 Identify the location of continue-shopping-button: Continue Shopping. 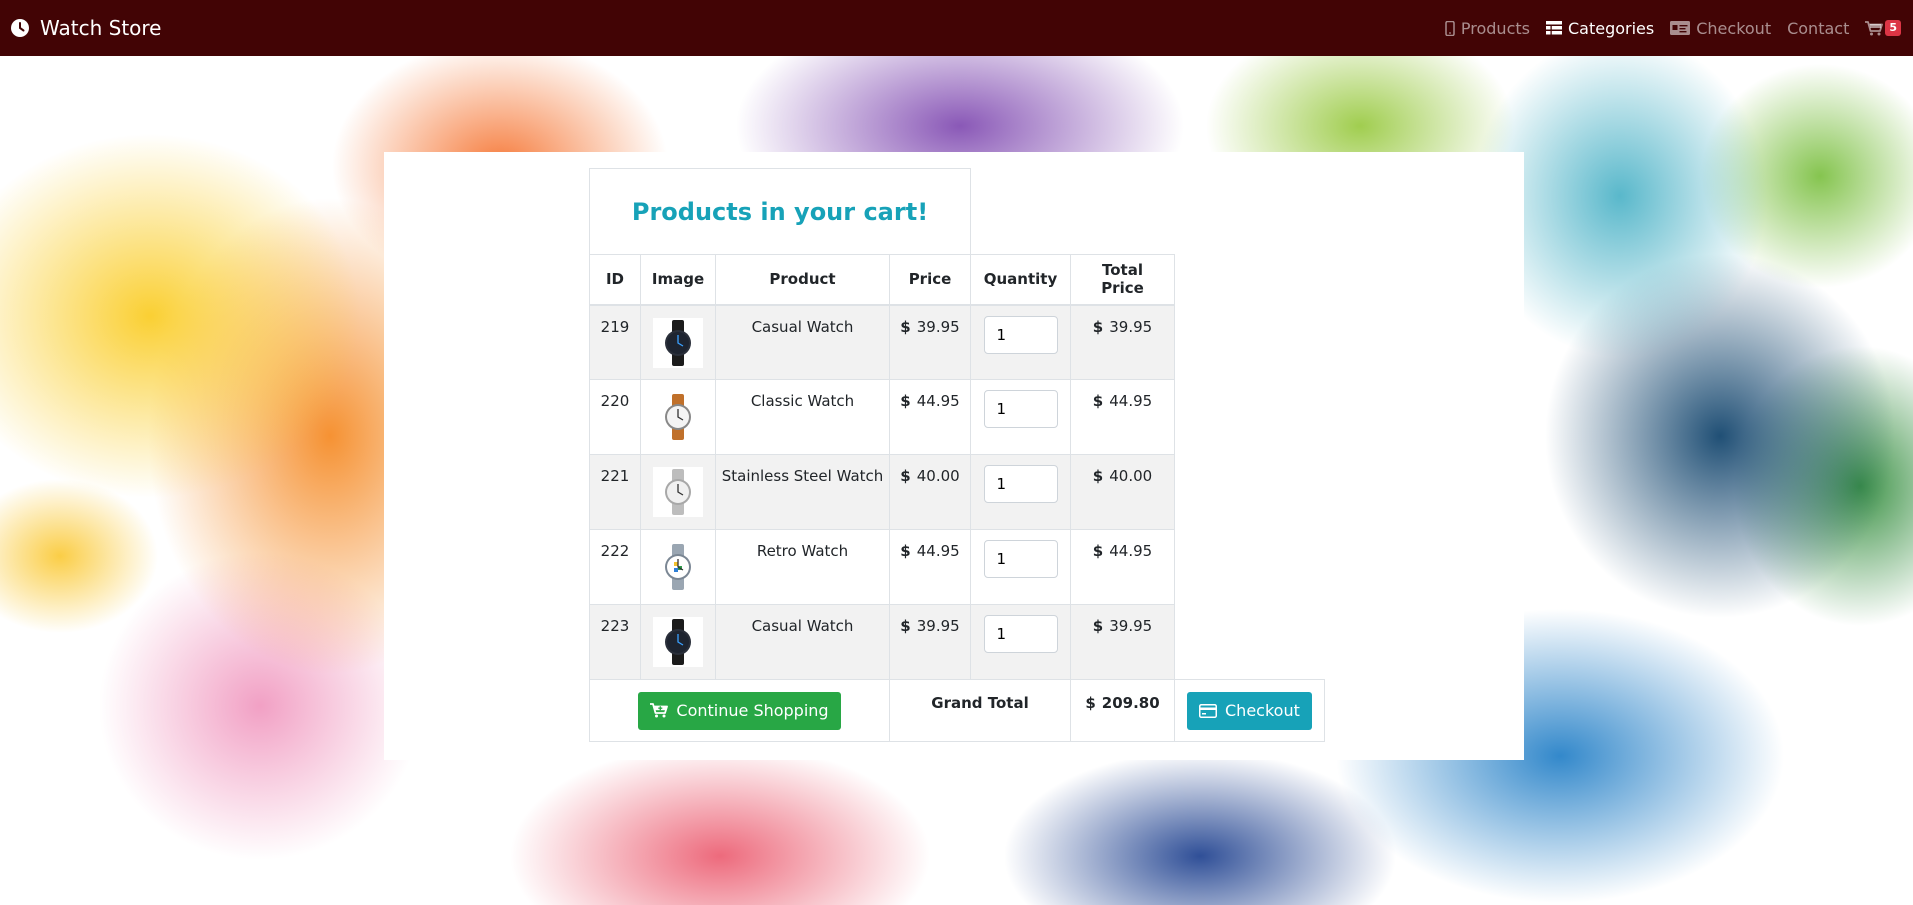
(739, 710).